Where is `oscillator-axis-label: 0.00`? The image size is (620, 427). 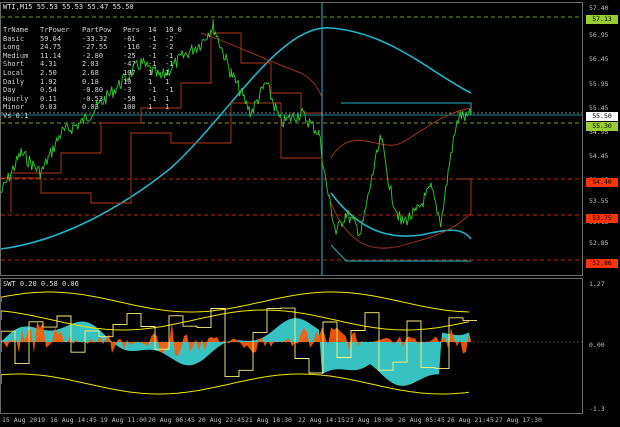
oscillator-axis-label: 0.00 is located at coordinates (597, 345).